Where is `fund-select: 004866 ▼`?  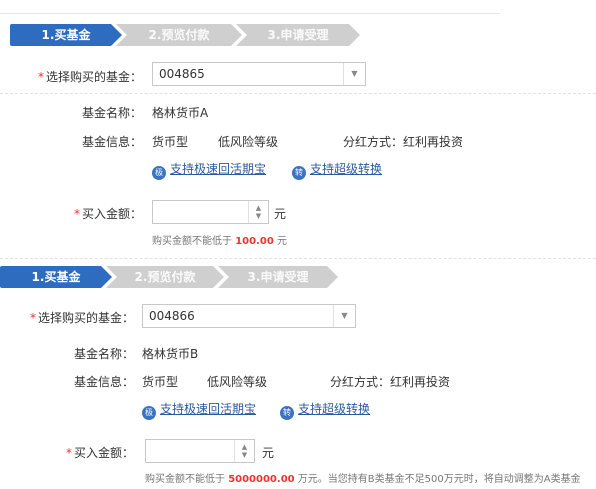 fund-select: 004866 ▼ is located at coordinates (249, 316).